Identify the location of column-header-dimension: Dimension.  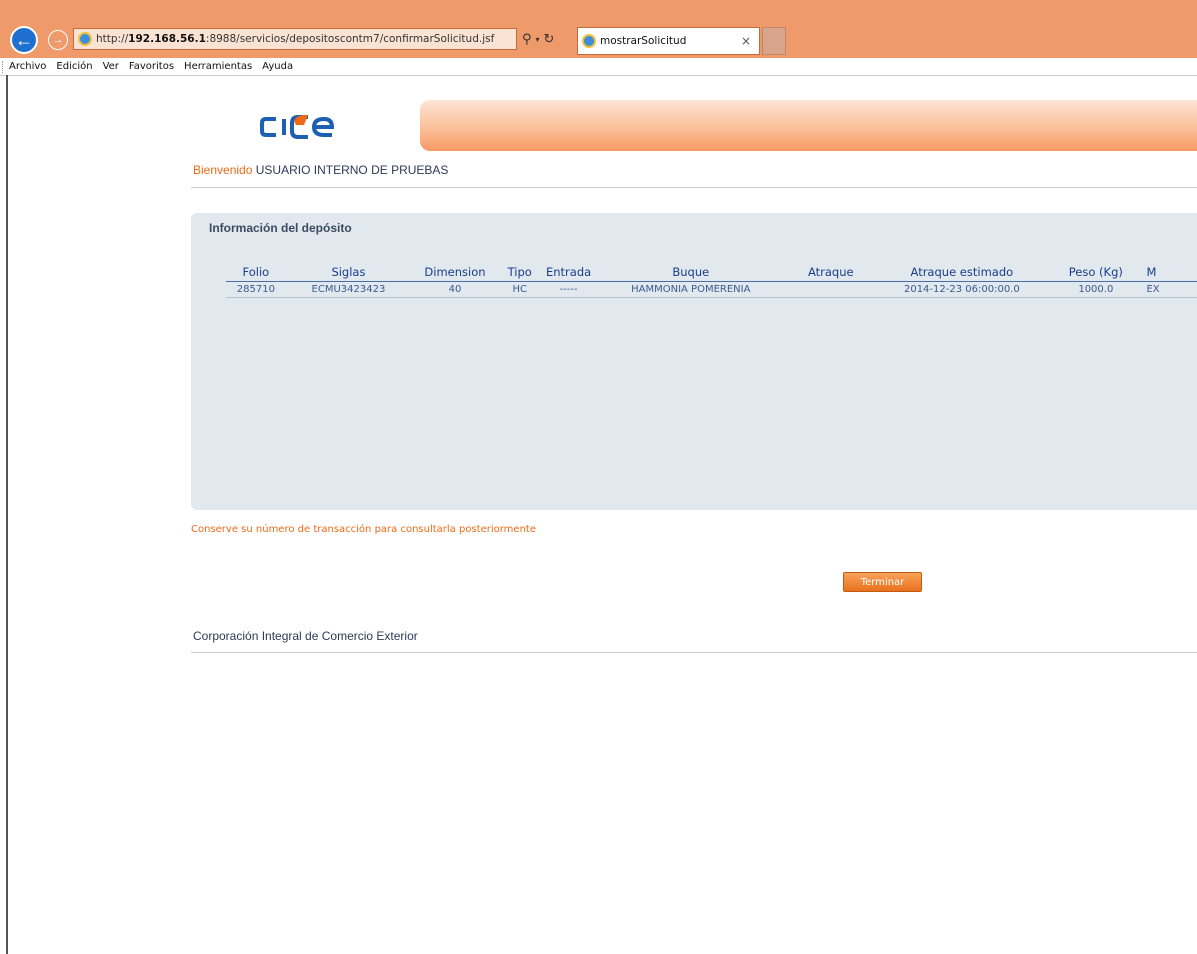
(455, 272).